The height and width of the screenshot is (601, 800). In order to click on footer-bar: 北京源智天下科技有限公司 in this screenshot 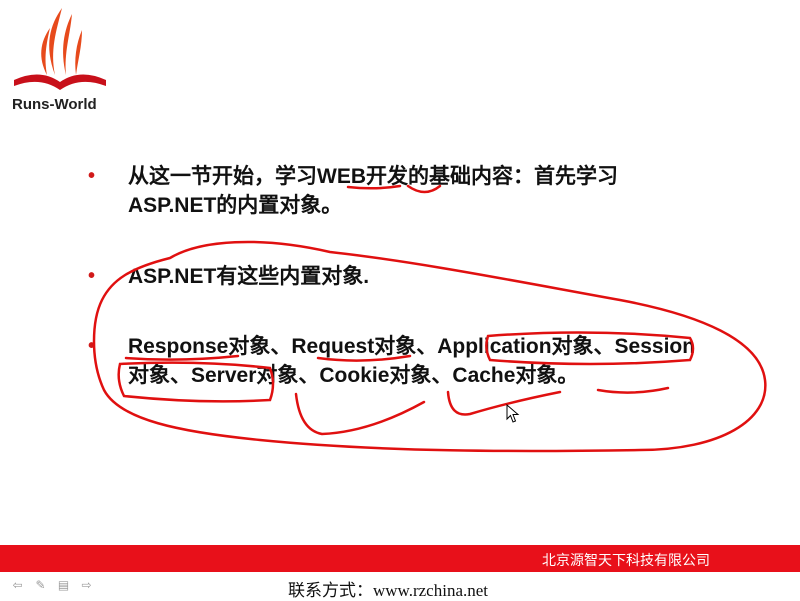, I will do `click(400, 558)`.